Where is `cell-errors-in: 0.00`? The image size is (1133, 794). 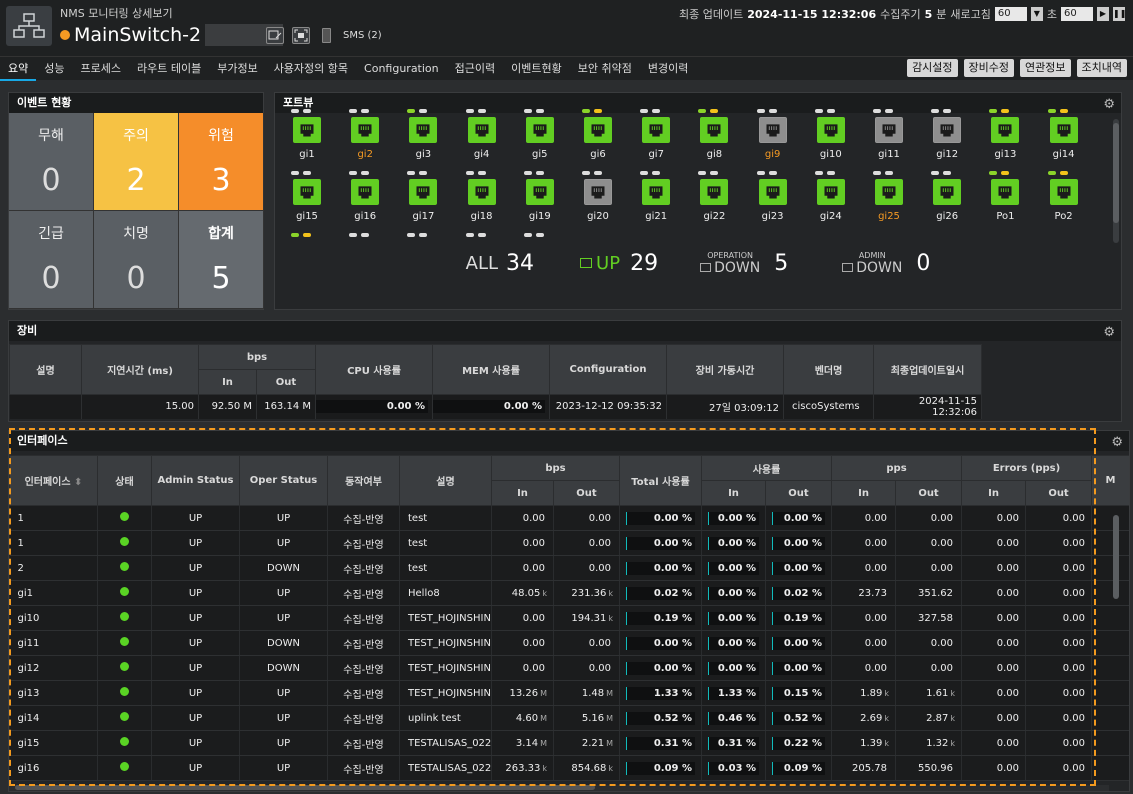
cell-errors-in: 0.00 is located at coordinates (994, 568).